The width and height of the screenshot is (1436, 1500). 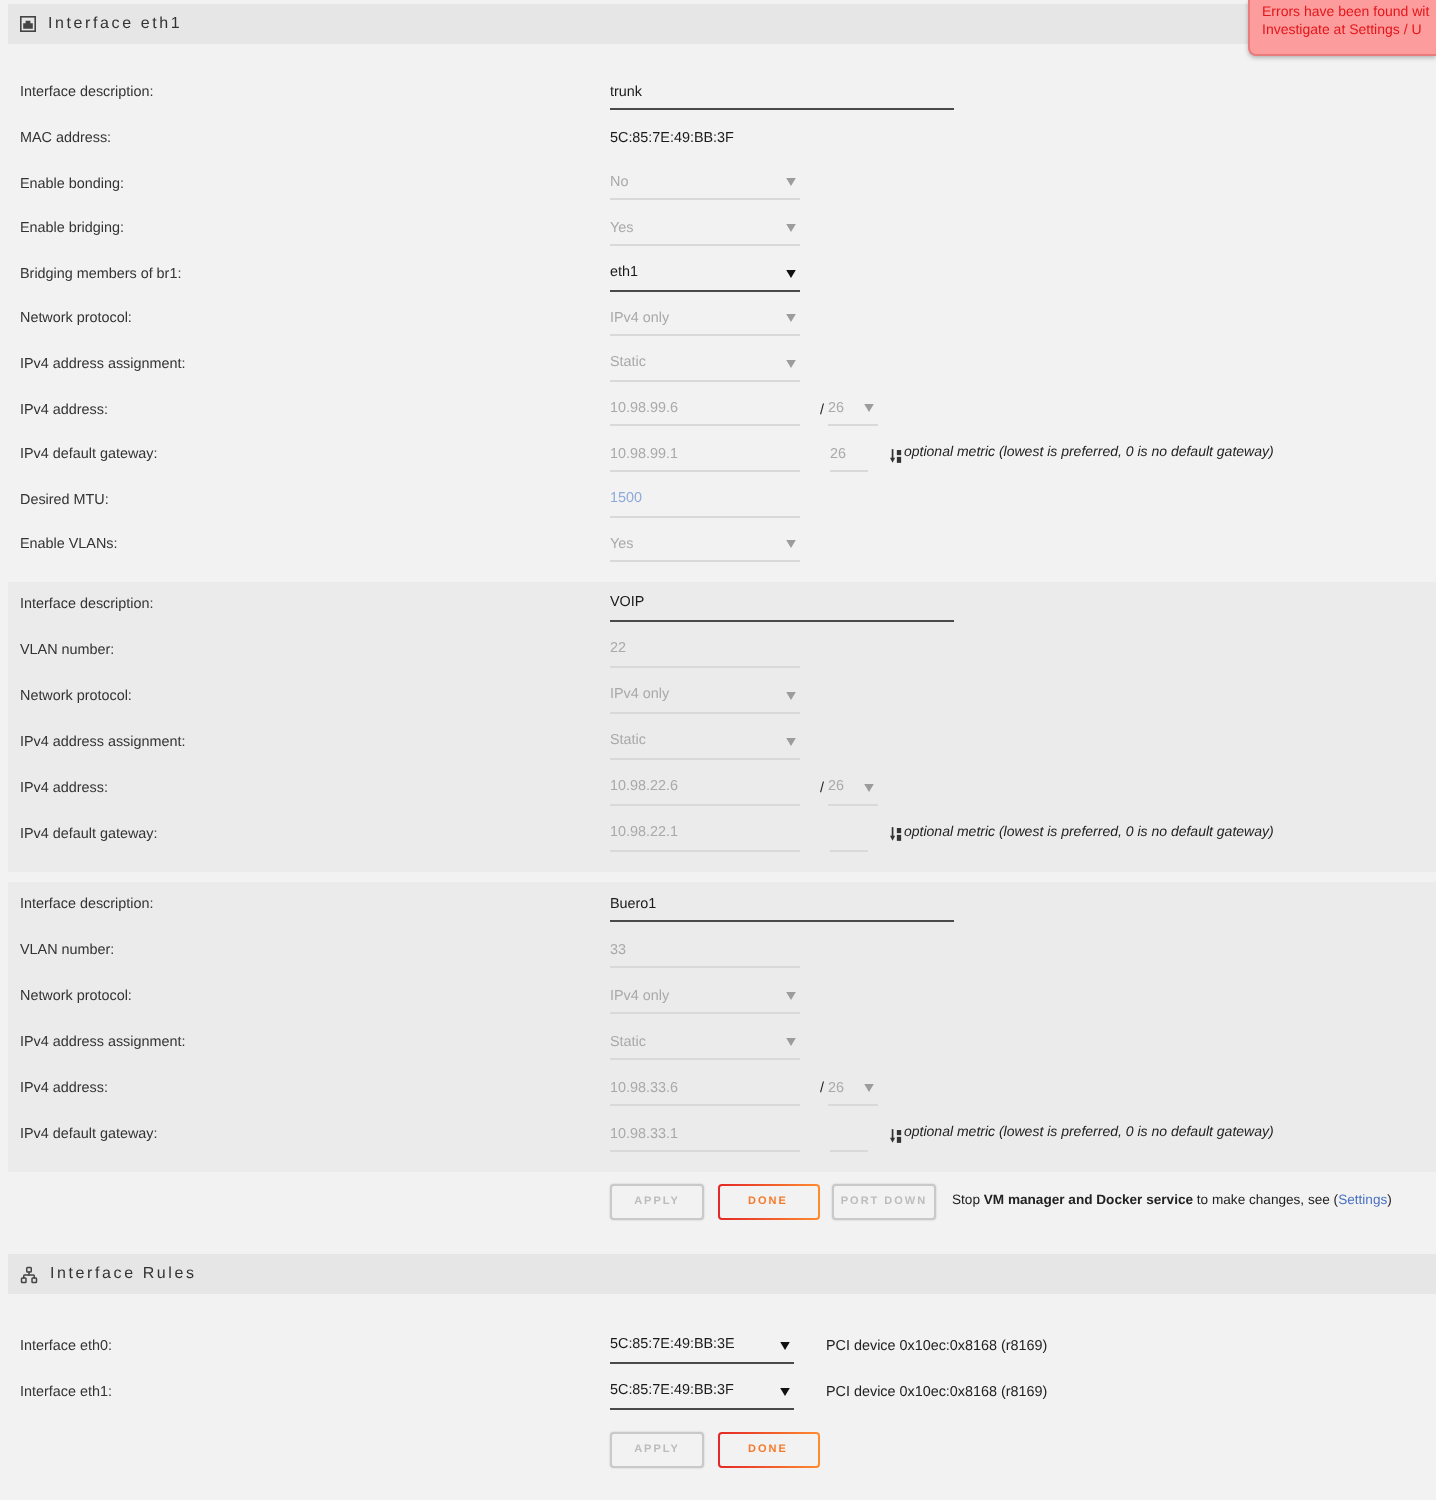 I want to click on section-title: Interface Rules, so click(x=123, y=1274).